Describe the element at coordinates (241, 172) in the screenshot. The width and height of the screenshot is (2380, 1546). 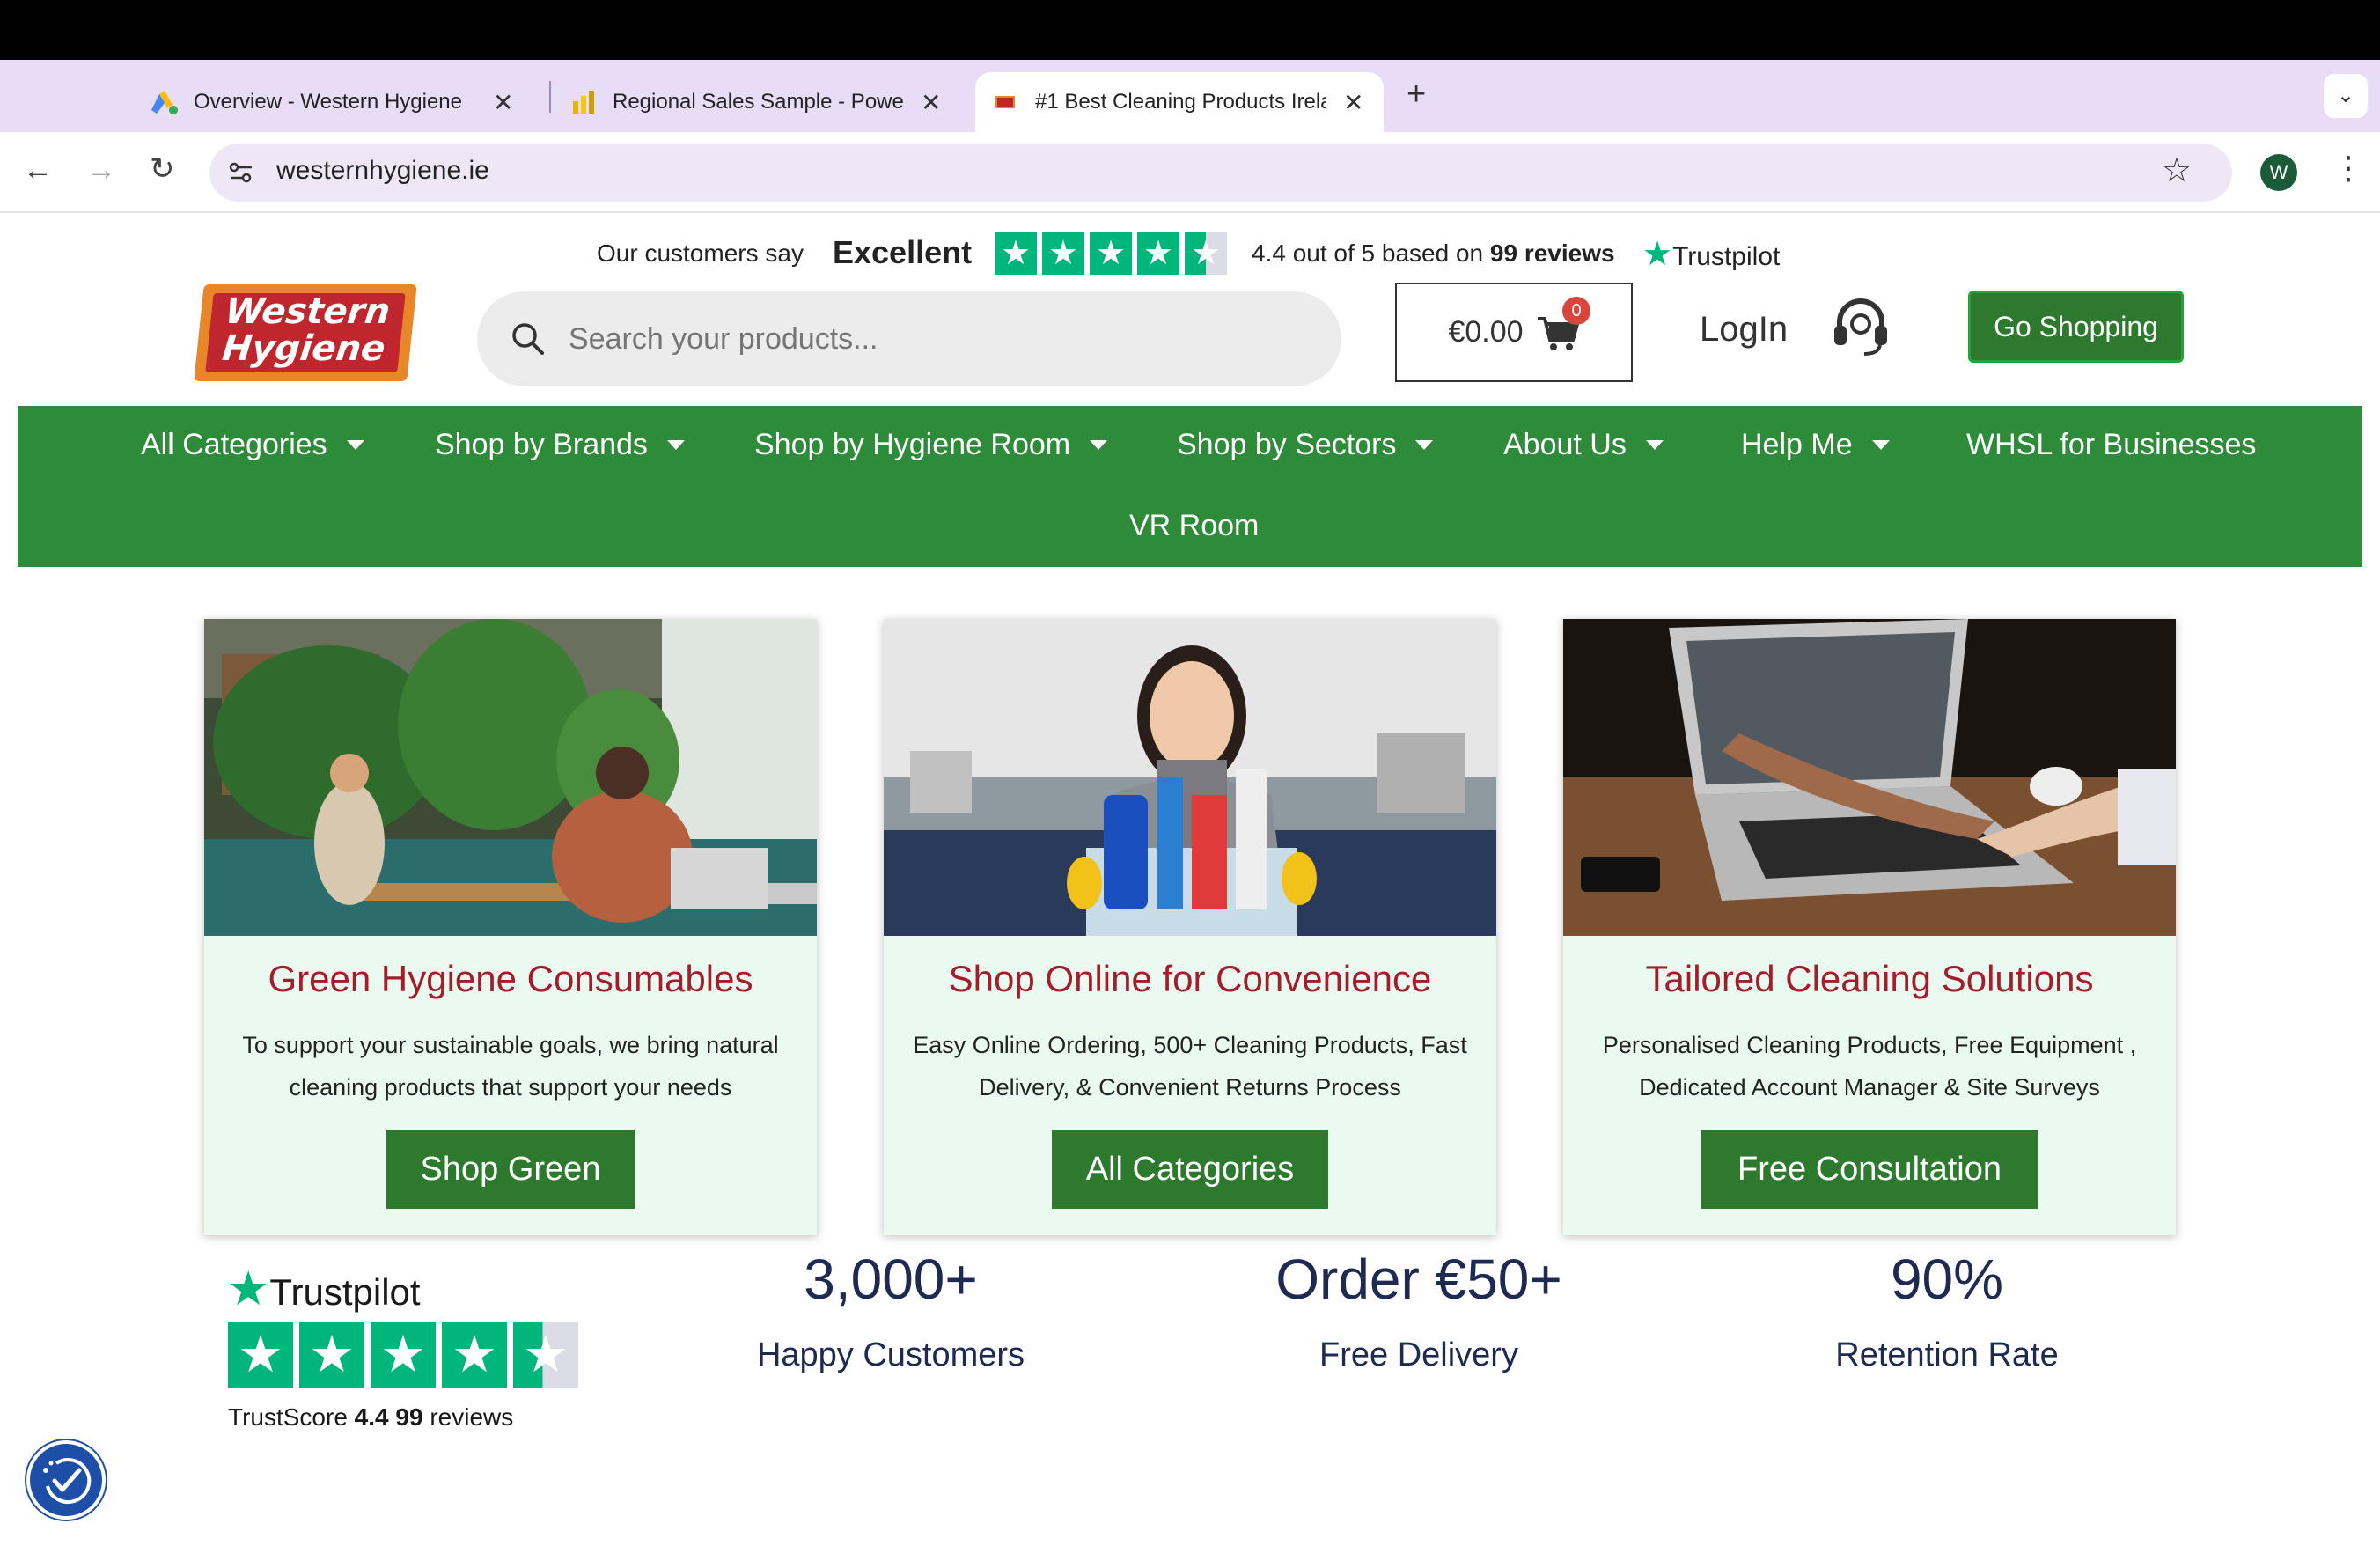
I see `site-settings-icon` at that location.